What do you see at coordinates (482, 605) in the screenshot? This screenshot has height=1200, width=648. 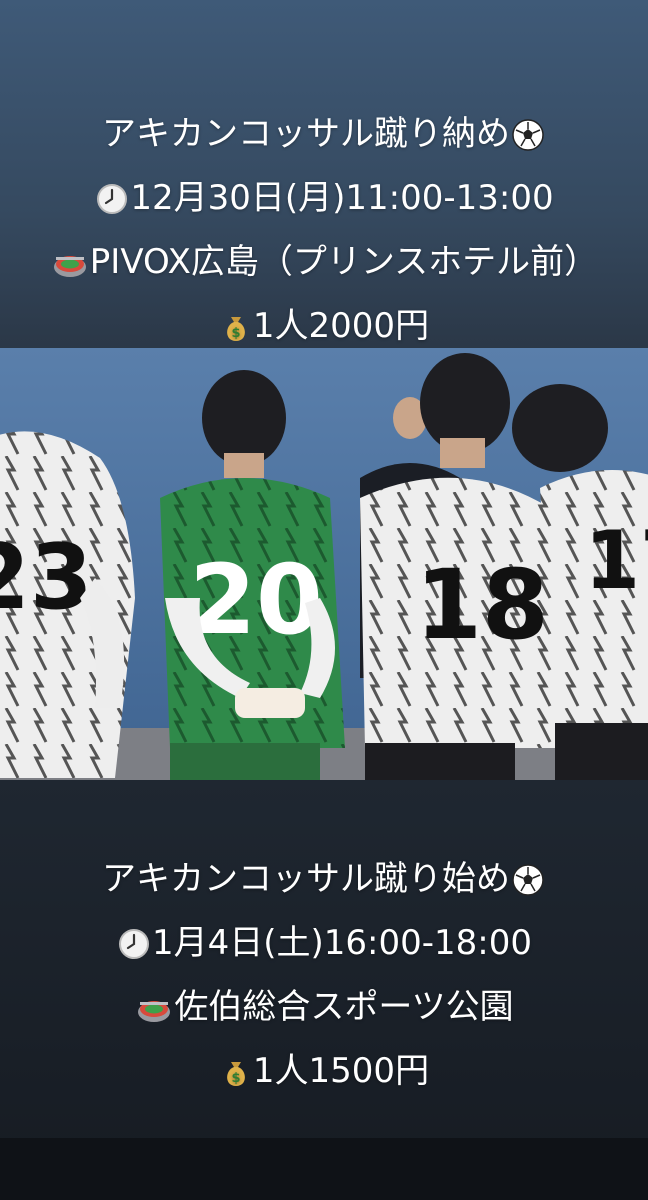 I see `jersey-number-18: 18` at bounding box center [482, 605].